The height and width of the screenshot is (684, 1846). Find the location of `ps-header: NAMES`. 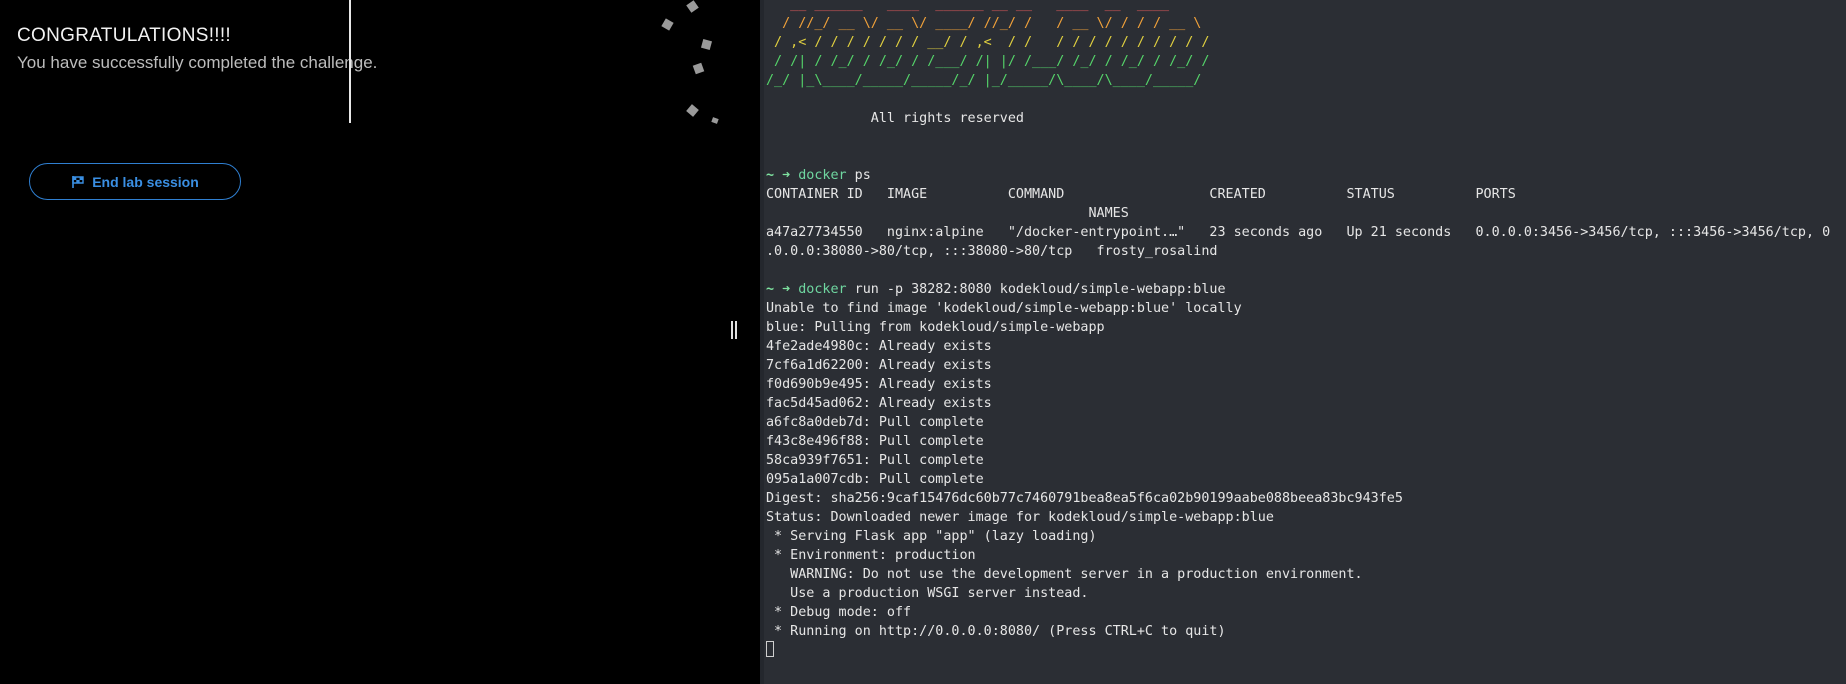

ps-header: NAMES is located at coordinates (947, 213).